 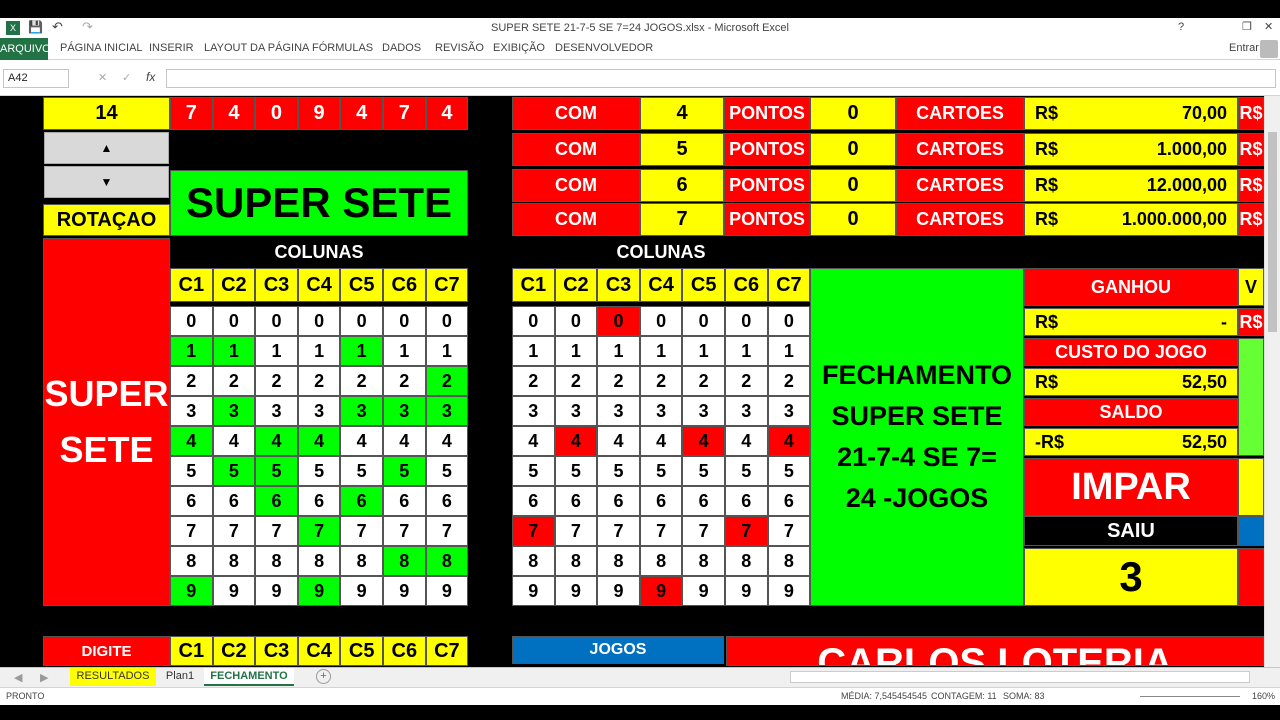 What do you see at coordinates (113, 677) in the screenshot?
I see `sheet-tab-resultados: RESULTADOS` at bounding box center [113, 677].